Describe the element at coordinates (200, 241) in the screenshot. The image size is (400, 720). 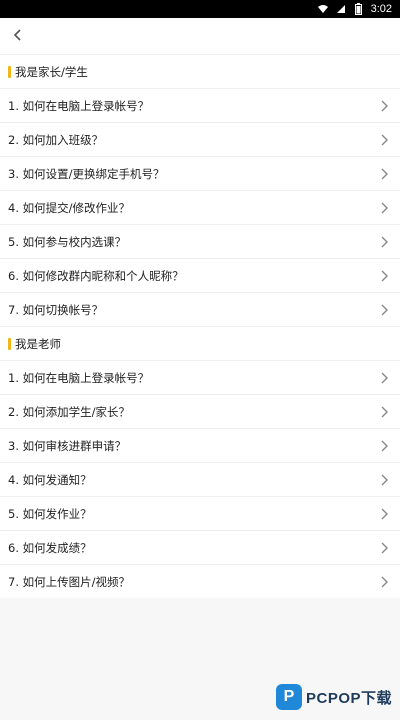
I see `list-item: 5. 如何参与校内选课？` at that location.